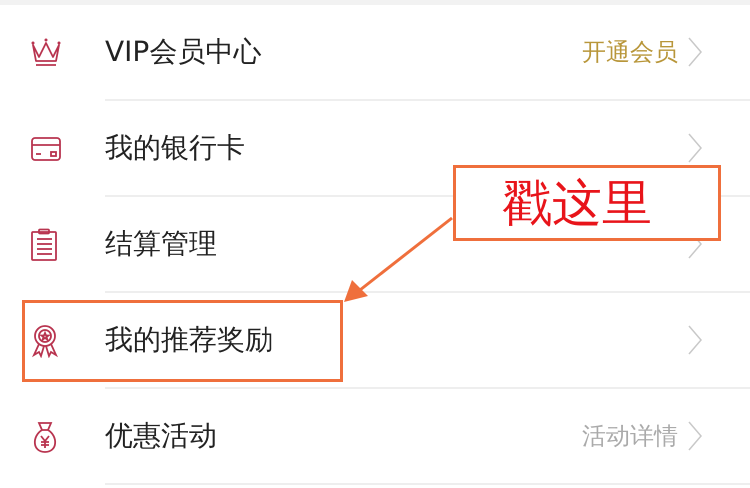 Image resolution: width=750 pixels, height=488 pixels. I want to click on menu-detail: 活动详情, so click(630, 436).